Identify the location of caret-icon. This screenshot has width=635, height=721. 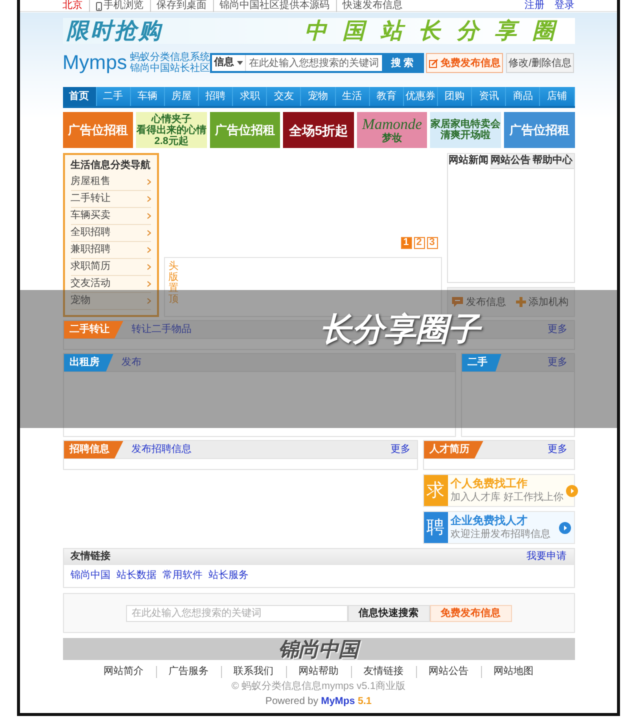
(240, 63).